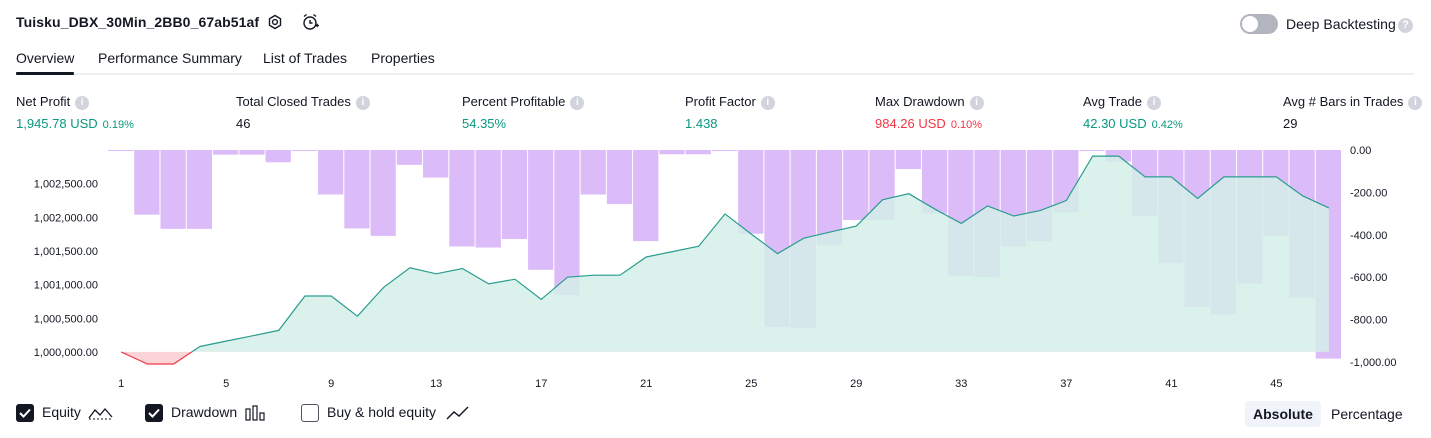 This screenshot has height=438, width=1431. What do you see at coordinates (1368, 193) in the screenshot?
I see `right-axis-tick: -200.00` at bounding box center [1368, 193].